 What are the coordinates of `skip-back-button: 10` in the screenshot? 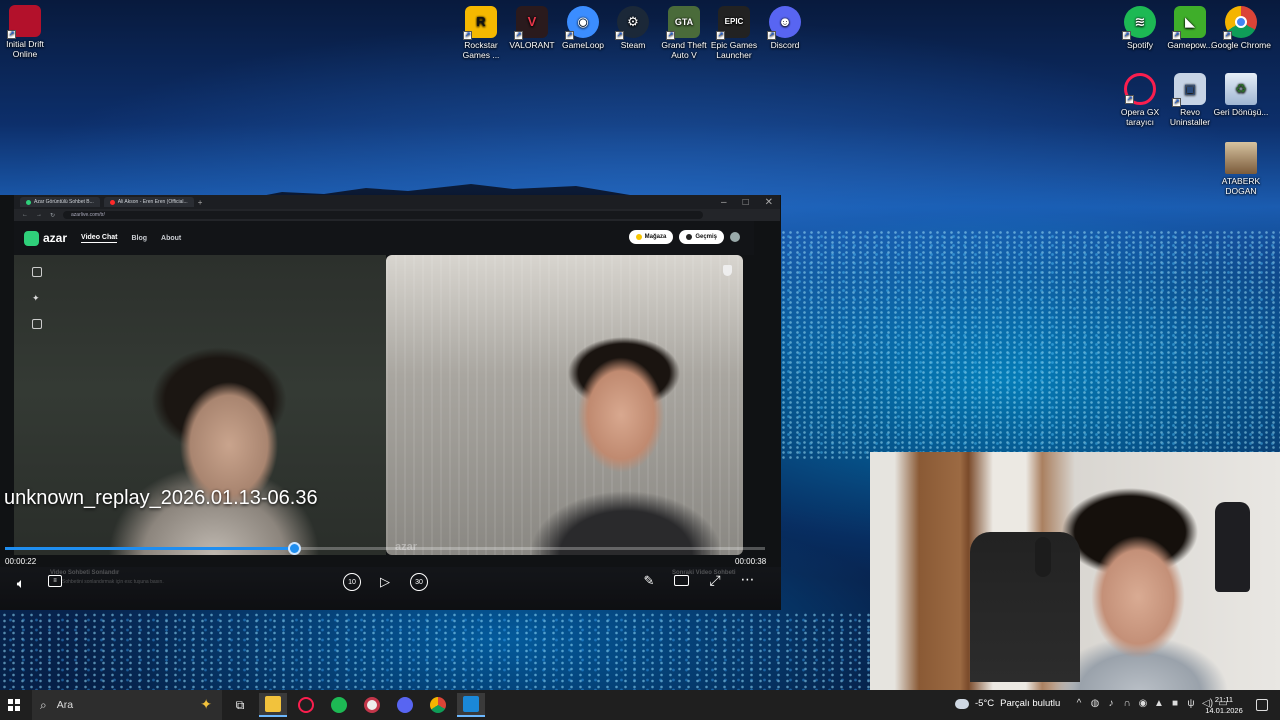 It's located at (352, 582).